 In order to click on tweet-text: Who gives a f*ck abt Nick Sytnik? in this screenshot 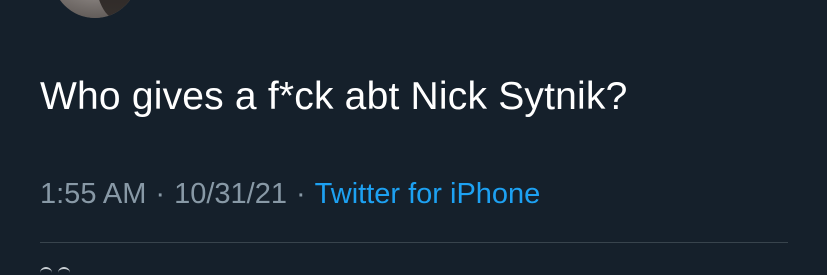, I will do `click(334, 96)`.